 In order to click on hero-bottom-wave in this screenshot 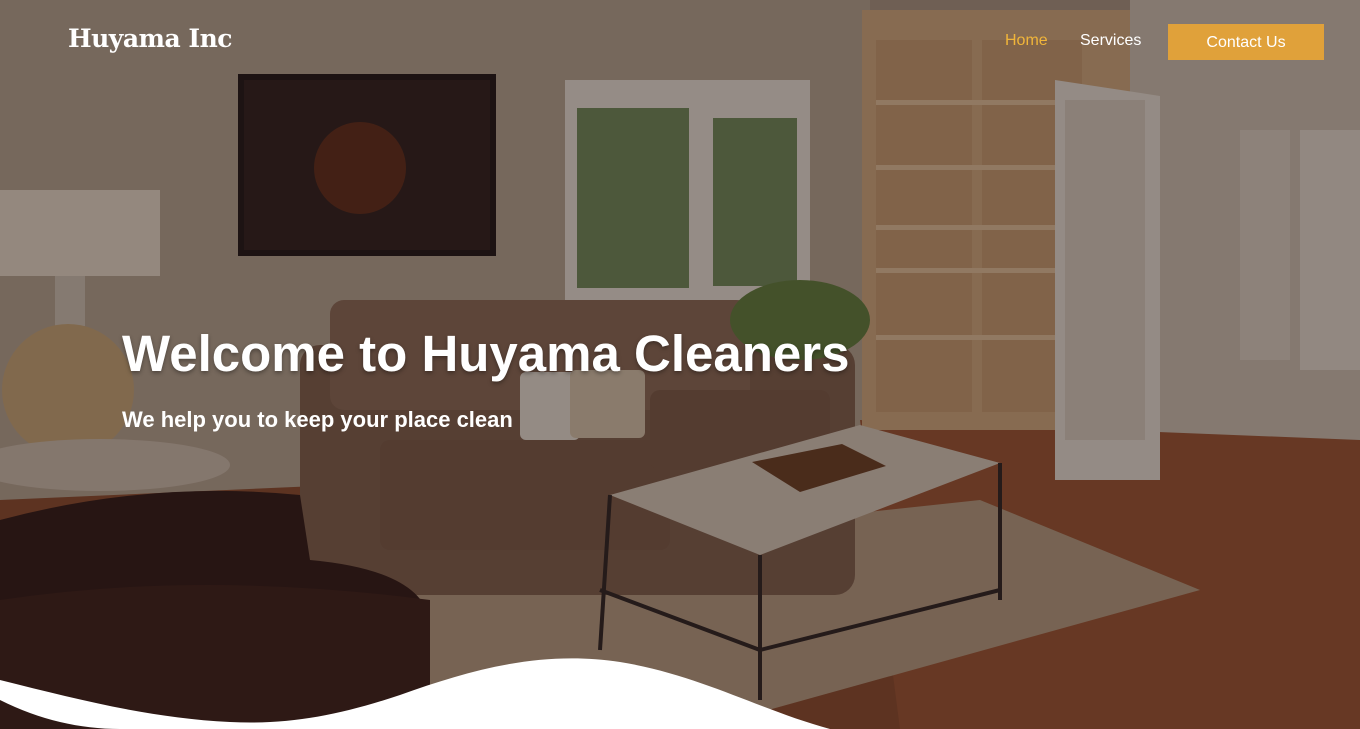, I will do `click(415, 693)`.